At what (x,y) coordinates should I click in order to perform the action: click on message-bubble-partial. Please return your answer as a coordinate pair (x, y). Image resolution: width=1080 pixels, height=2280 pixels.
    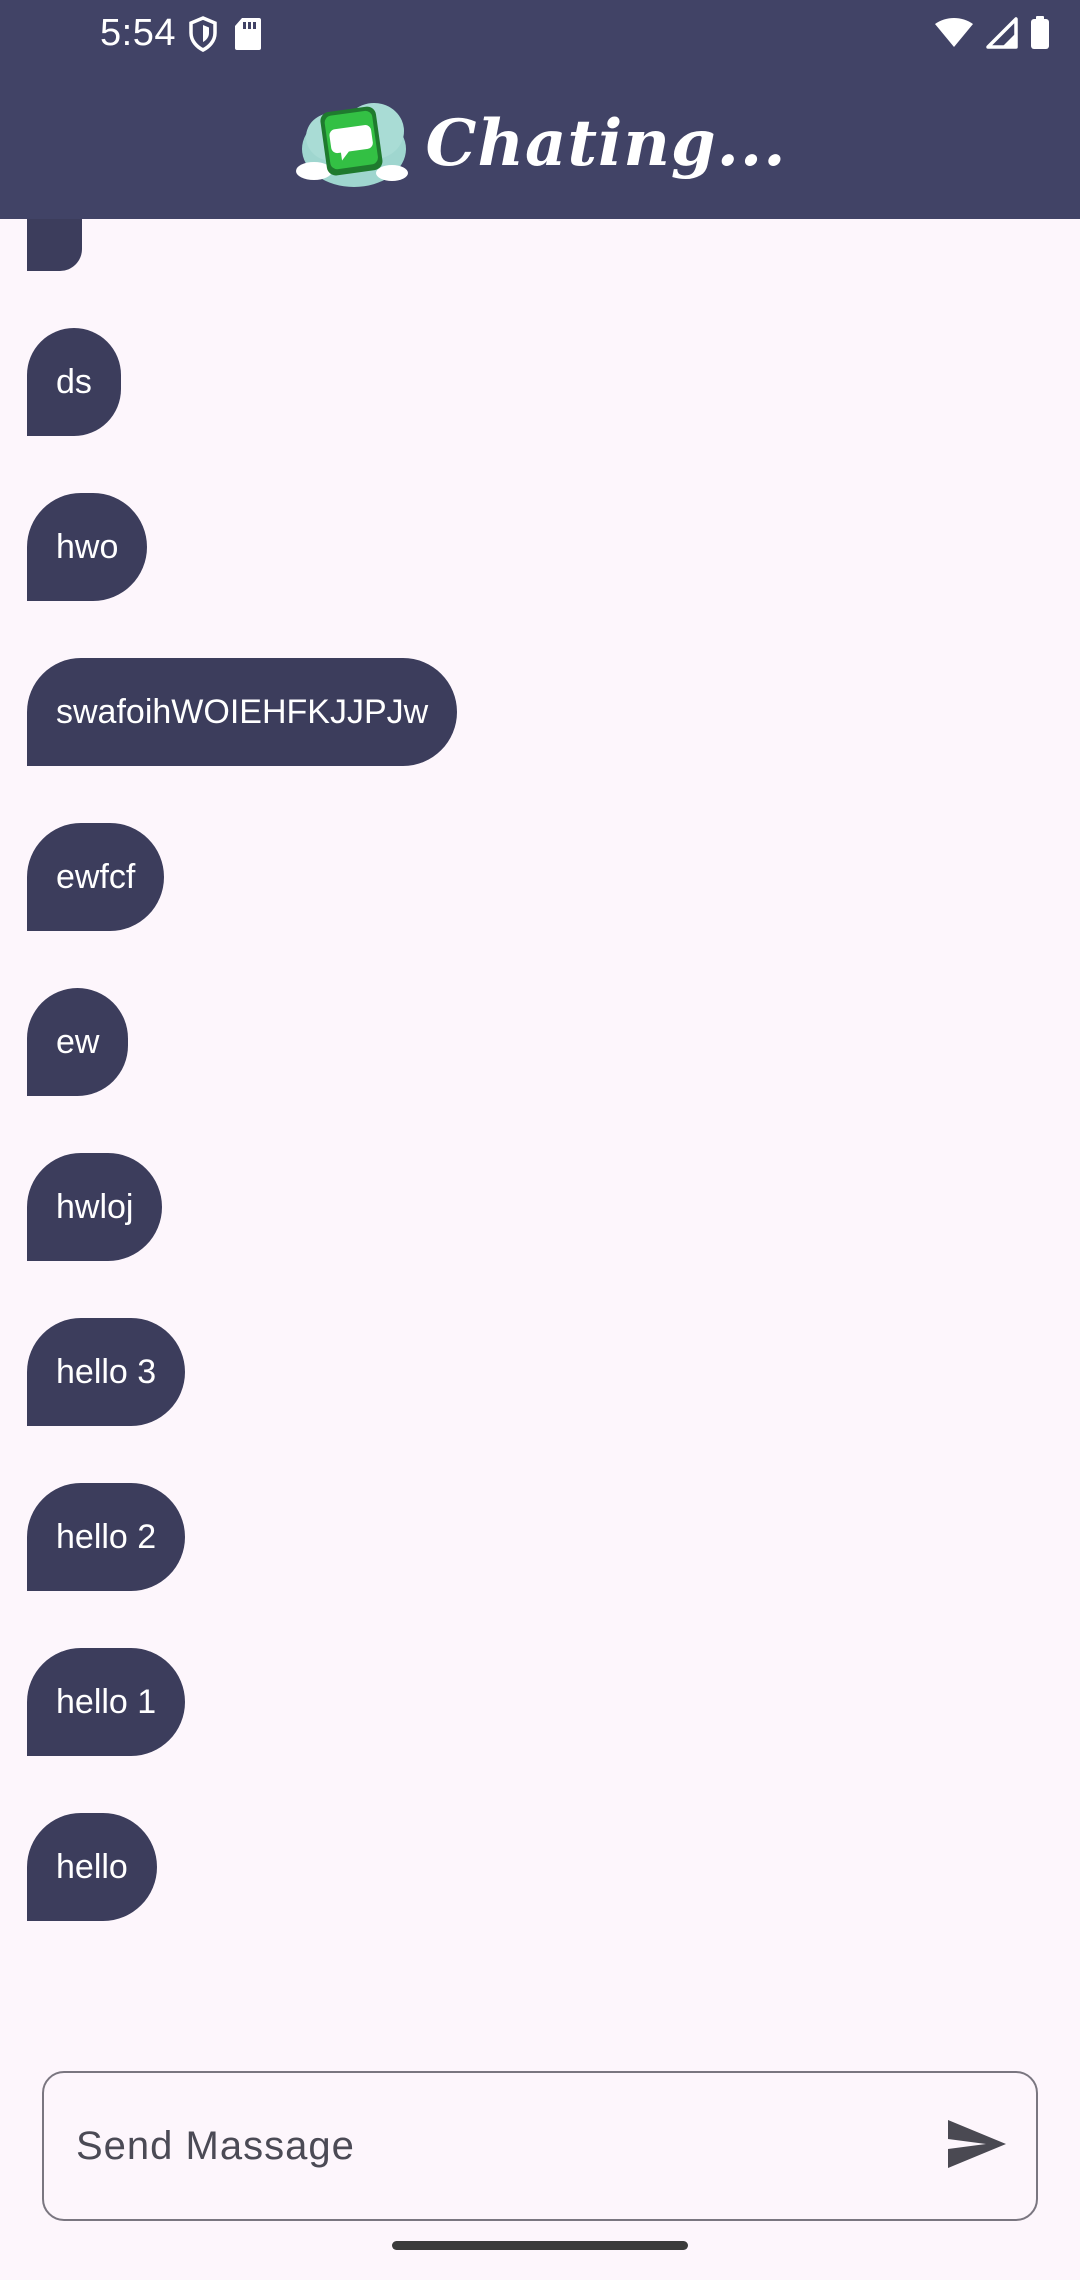
    Looking at the image, I should click on (54, 245).